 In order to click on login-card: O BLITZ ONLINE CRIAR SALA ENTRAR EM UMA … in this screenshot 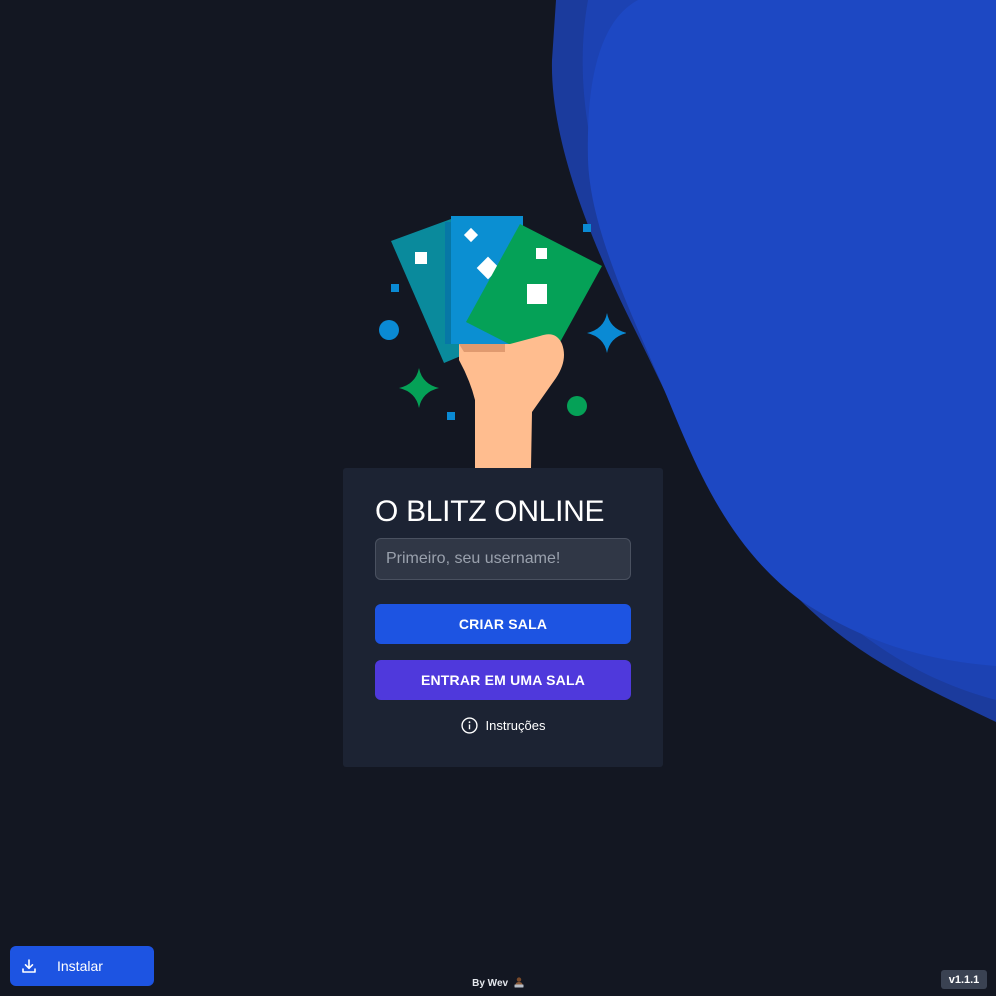, I will do `click(503, 617)`.